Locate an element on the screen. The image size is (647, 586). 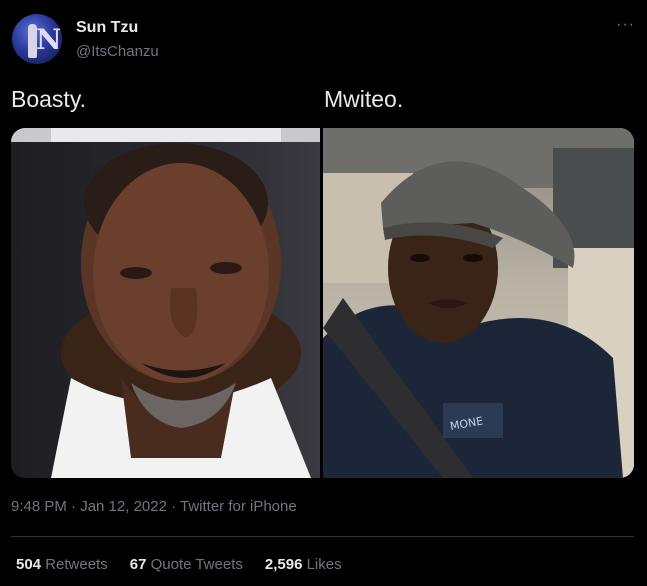
avatar: N is located at coordinates (37, 39).